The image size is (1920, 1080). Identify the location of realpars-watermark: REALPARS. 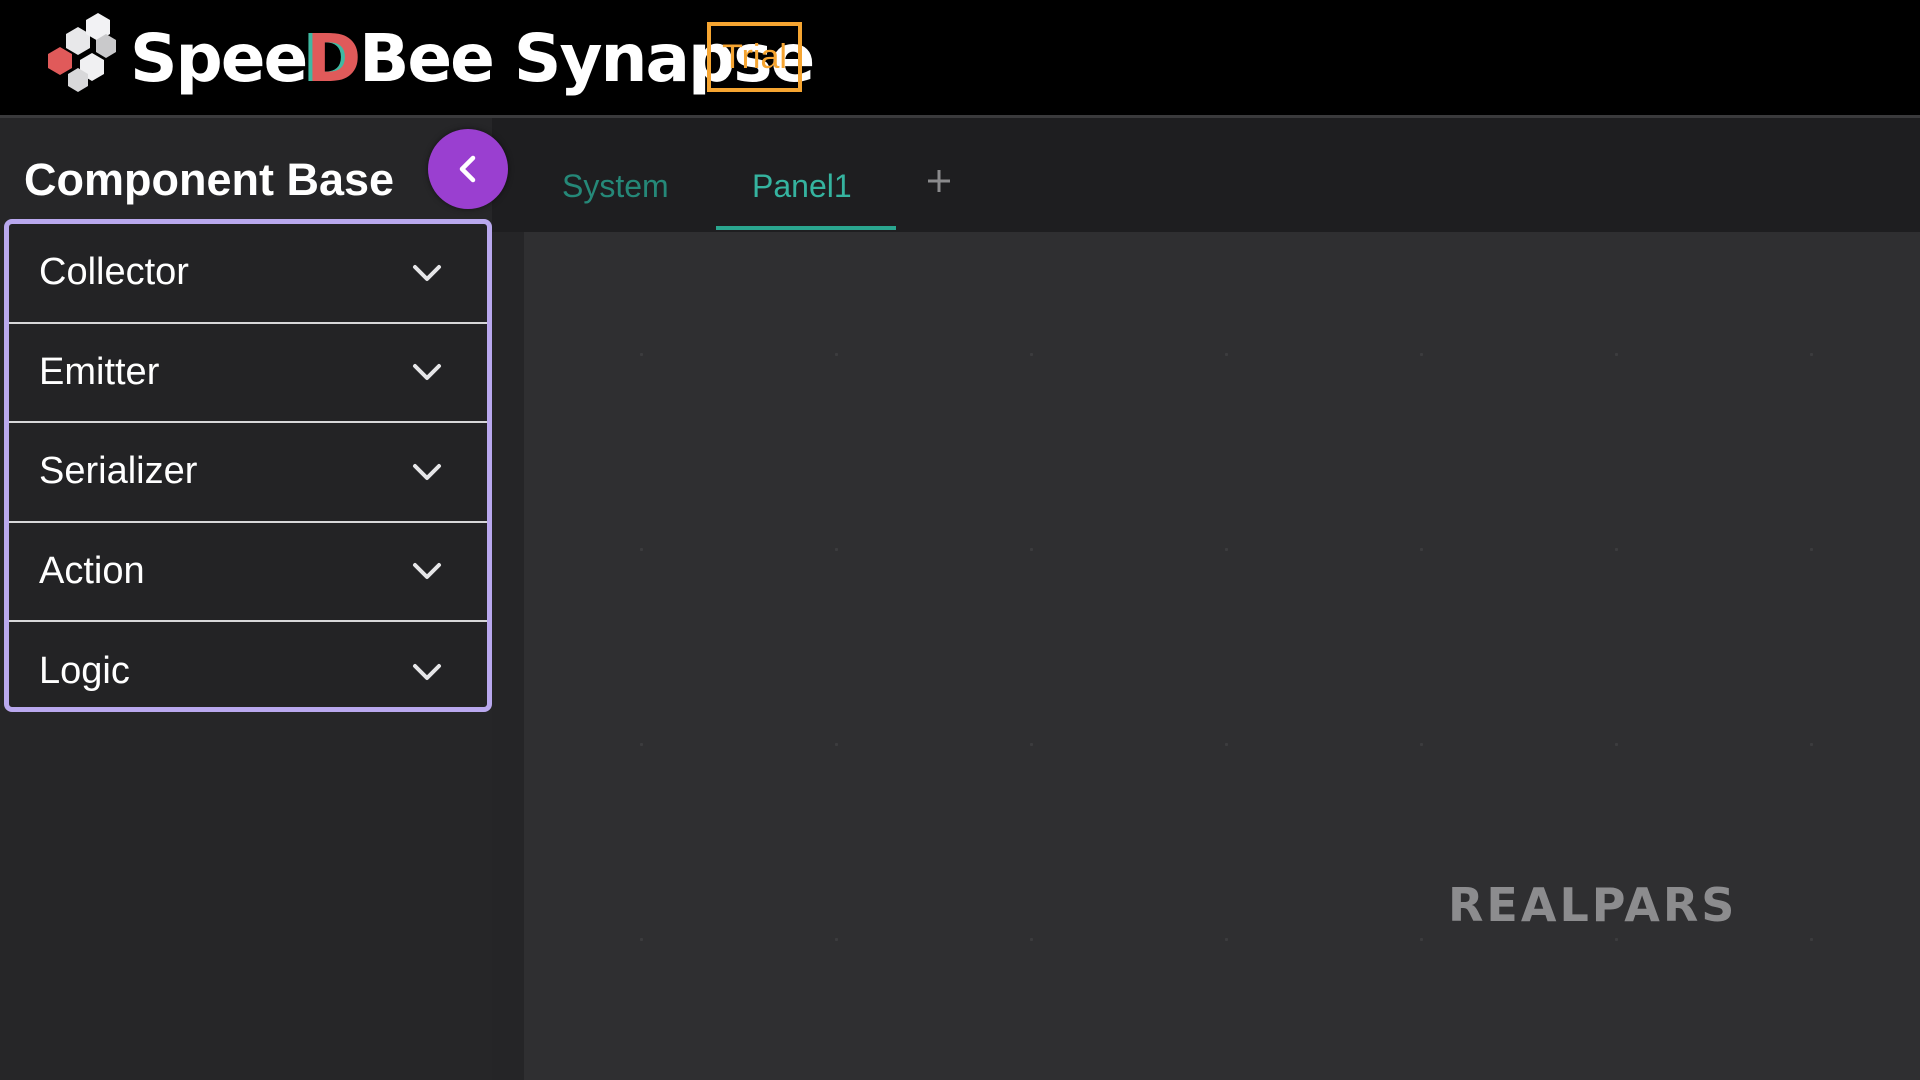
(1593, 905).